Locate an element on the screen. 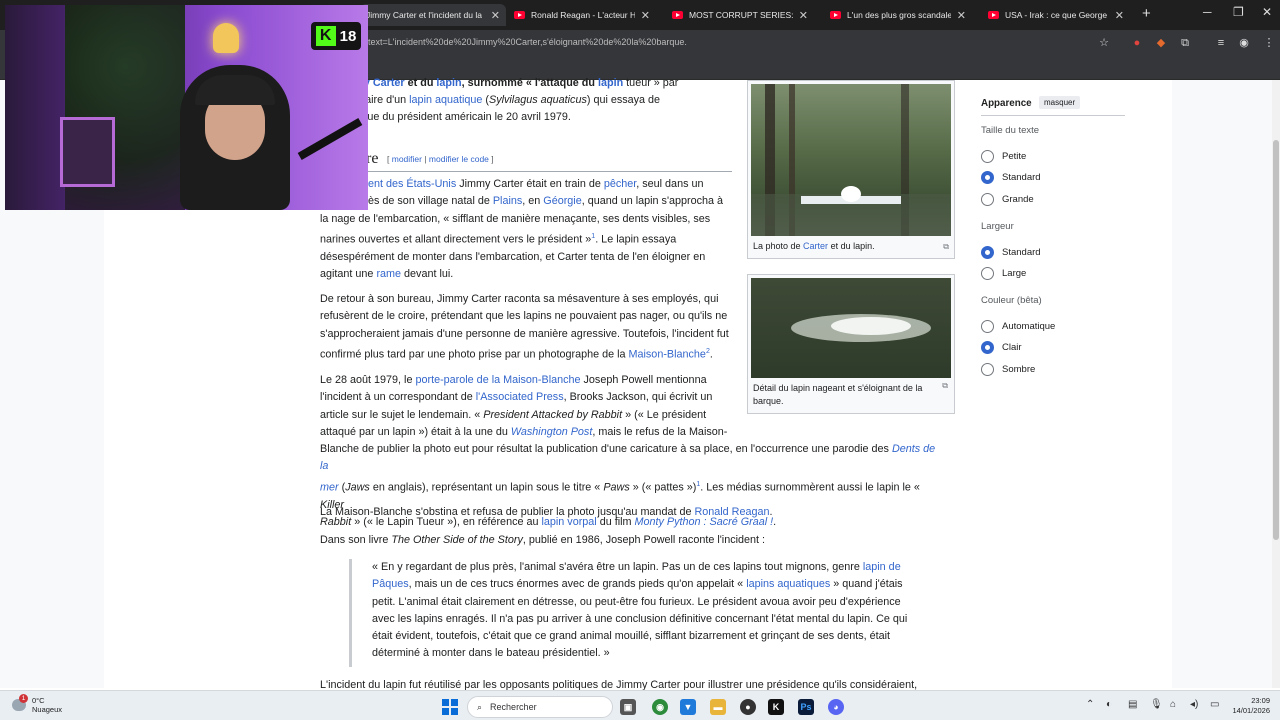  text: Joseph Powell mentionna is located at coordinates (643, 380).